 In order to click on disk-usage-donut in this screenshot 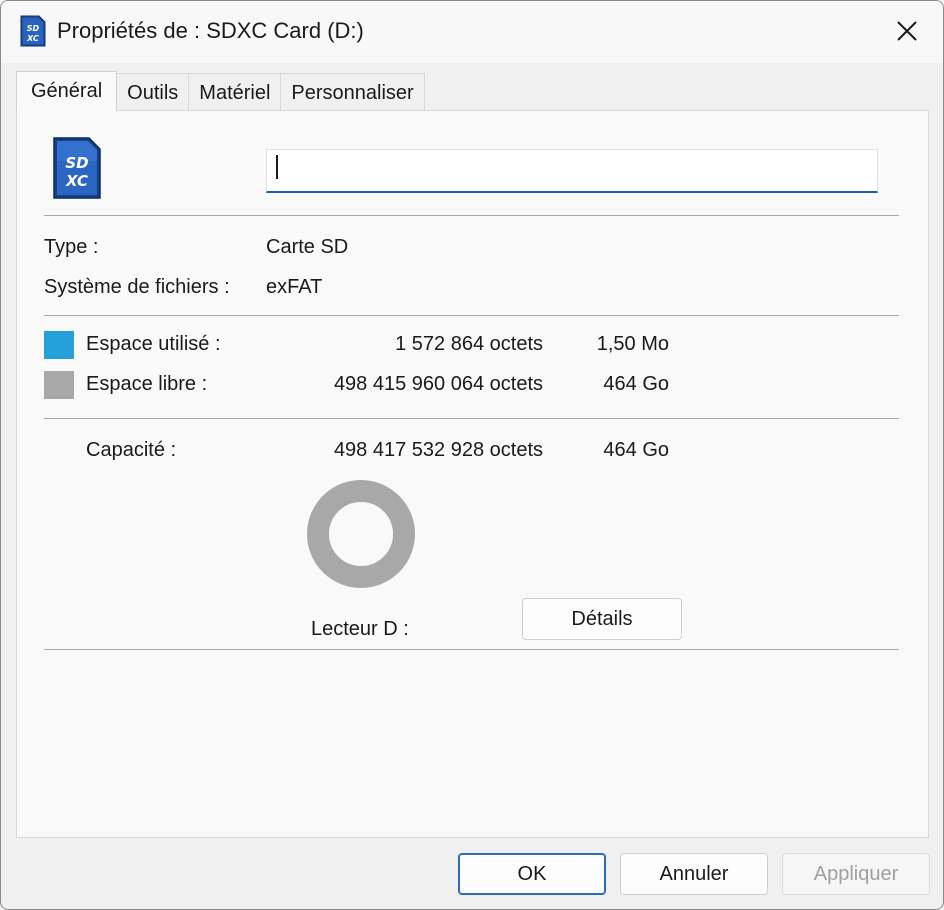, I will do `click(361, 534)`.